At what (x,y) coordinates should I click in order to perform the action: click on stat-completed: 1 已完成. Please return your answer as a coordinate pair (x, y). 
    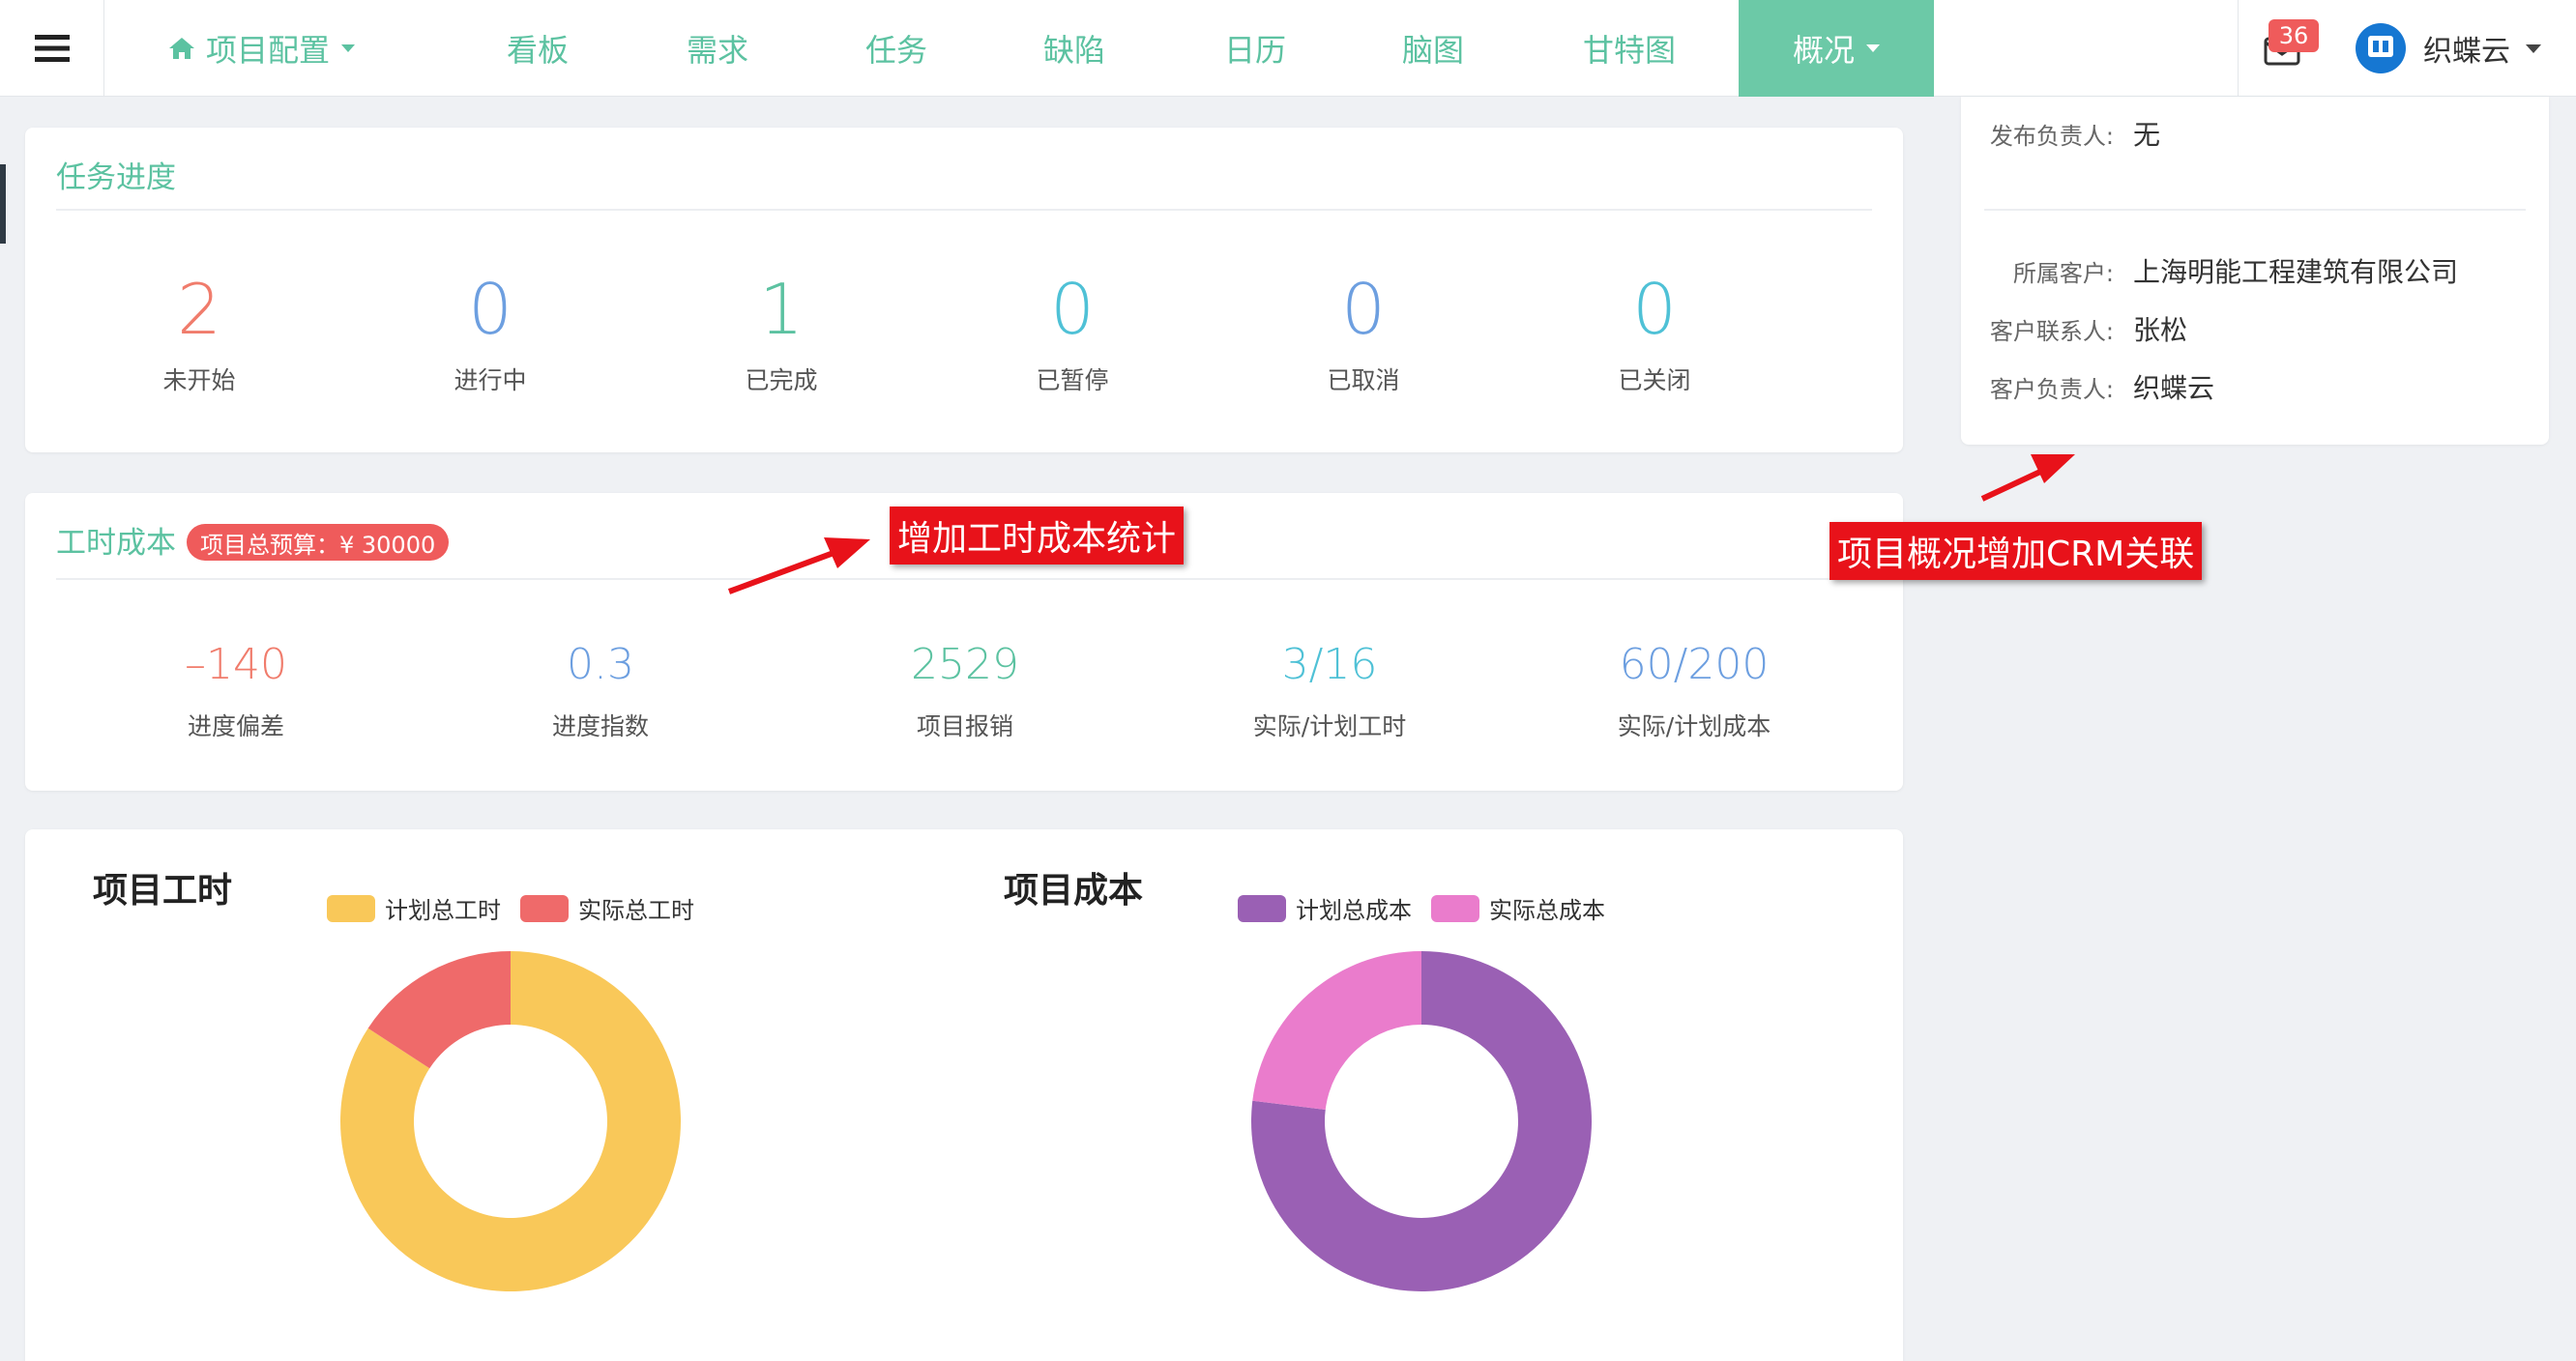
    Looking at the image, I should click on (781, 335).